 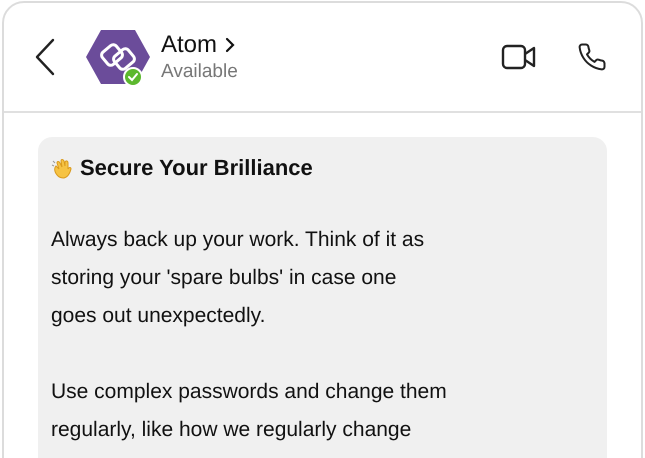 What do you see at coordinates (196, 168) in the screenshot?
I see `message-title: Secure Your Brilliance` at bounding box center [196, 168].